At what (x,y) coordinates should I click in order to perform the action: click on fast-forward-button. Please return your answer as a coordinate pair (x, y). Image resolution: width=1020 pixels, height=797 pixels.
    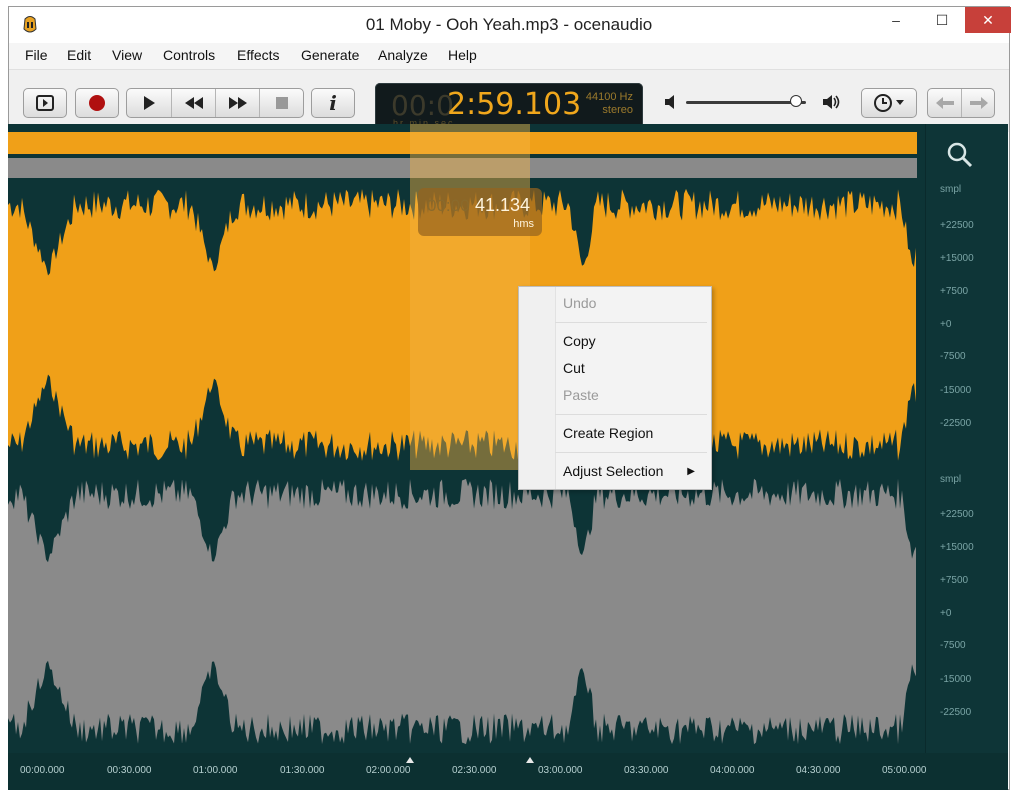
    Looking at the image, I should click on (238, 103).